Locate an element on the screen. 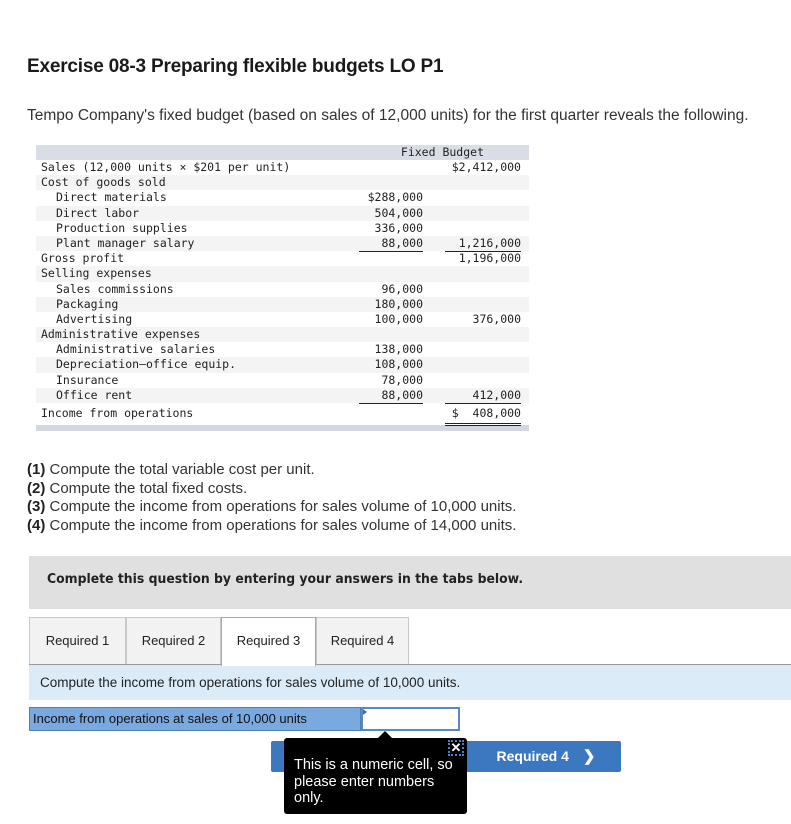 The width and height of the screenshot is (791, 824). row-label: Insurance is located at coordinates (87, 379).